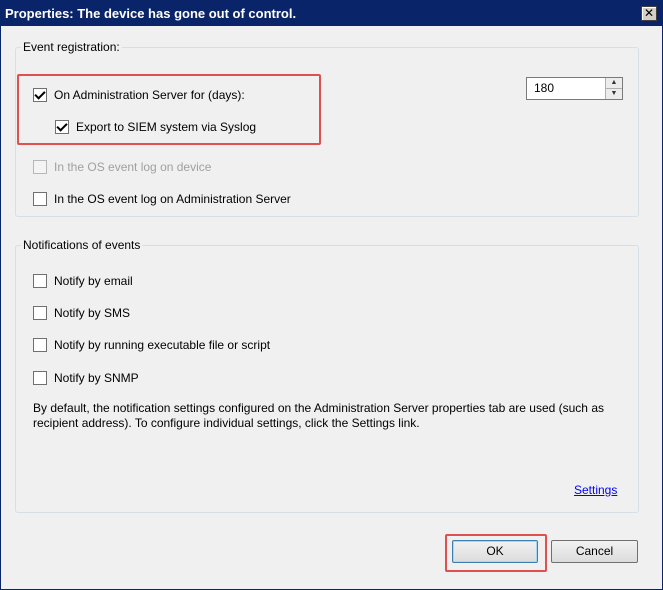 This screenshot has height=590, width=663. I want to click on up-arrow-icon: ▲, so click(614, 83).